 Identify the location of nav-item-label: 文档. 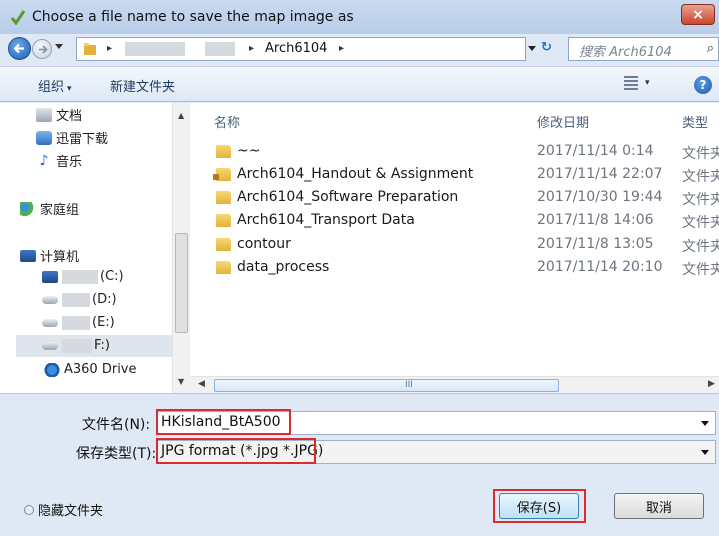
(69, 116).